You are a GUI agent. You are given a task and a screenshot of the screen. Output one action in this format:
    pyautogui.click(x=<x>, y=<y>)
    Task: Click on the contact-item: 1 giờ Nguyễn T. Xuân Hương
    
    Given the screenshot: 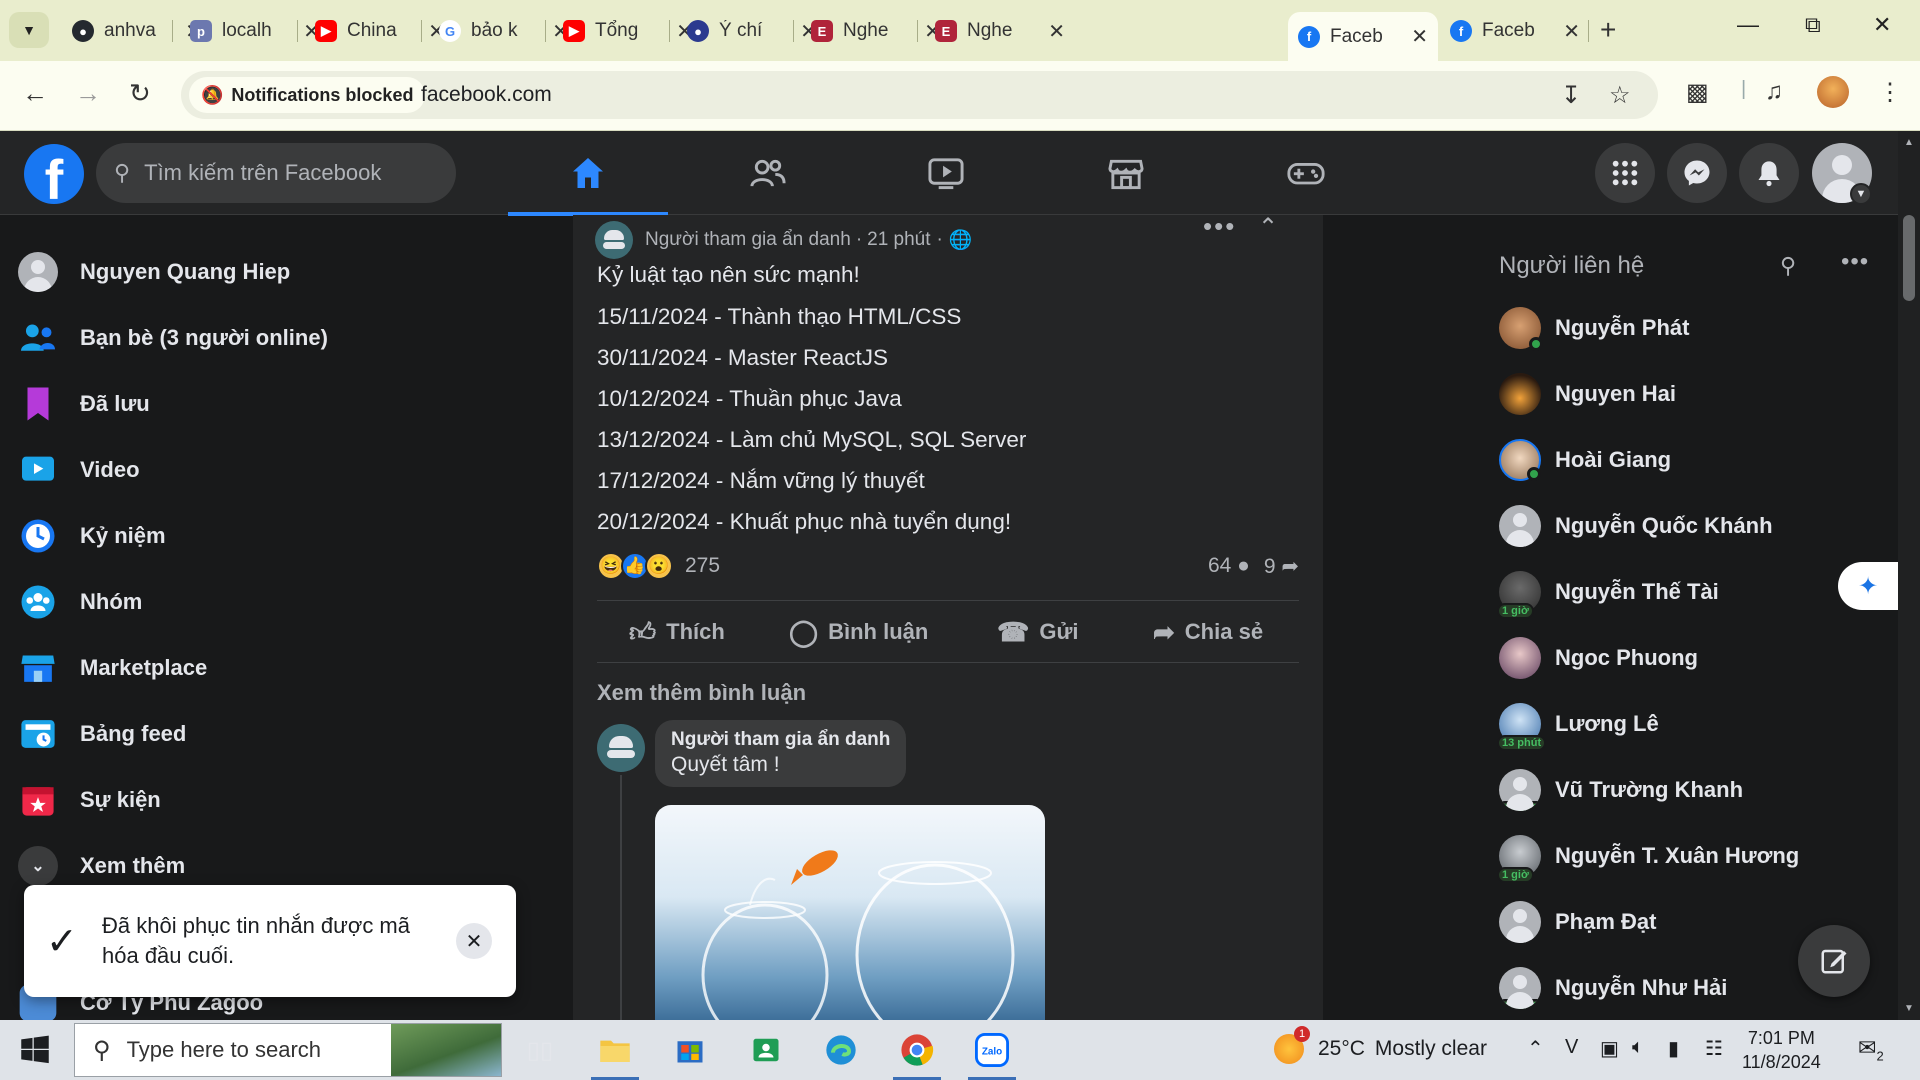 What is the action you would take?
    pyautogui.click(x=1678, y=857)
    